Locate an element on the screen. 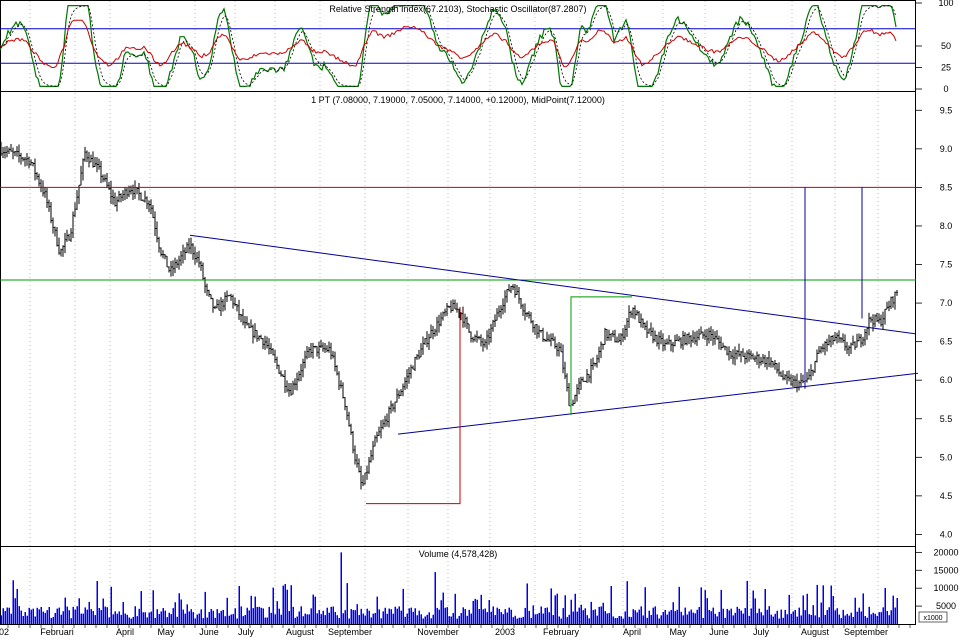 This screenshot has height=643, width=962. x-label: September is located at coordinates (866, 632).